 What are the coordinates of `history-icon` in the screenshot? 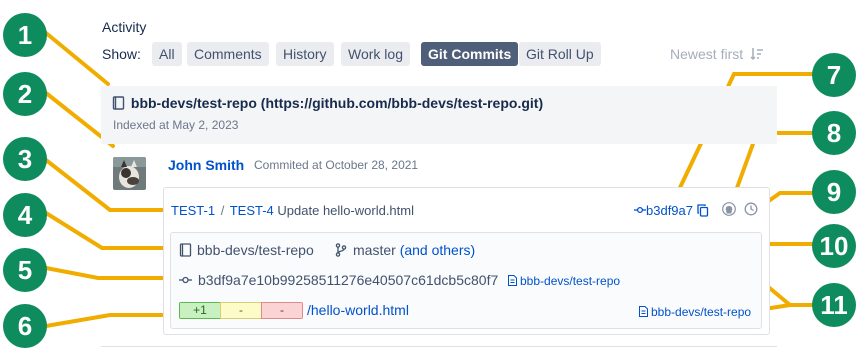 It's located at (751, 209).